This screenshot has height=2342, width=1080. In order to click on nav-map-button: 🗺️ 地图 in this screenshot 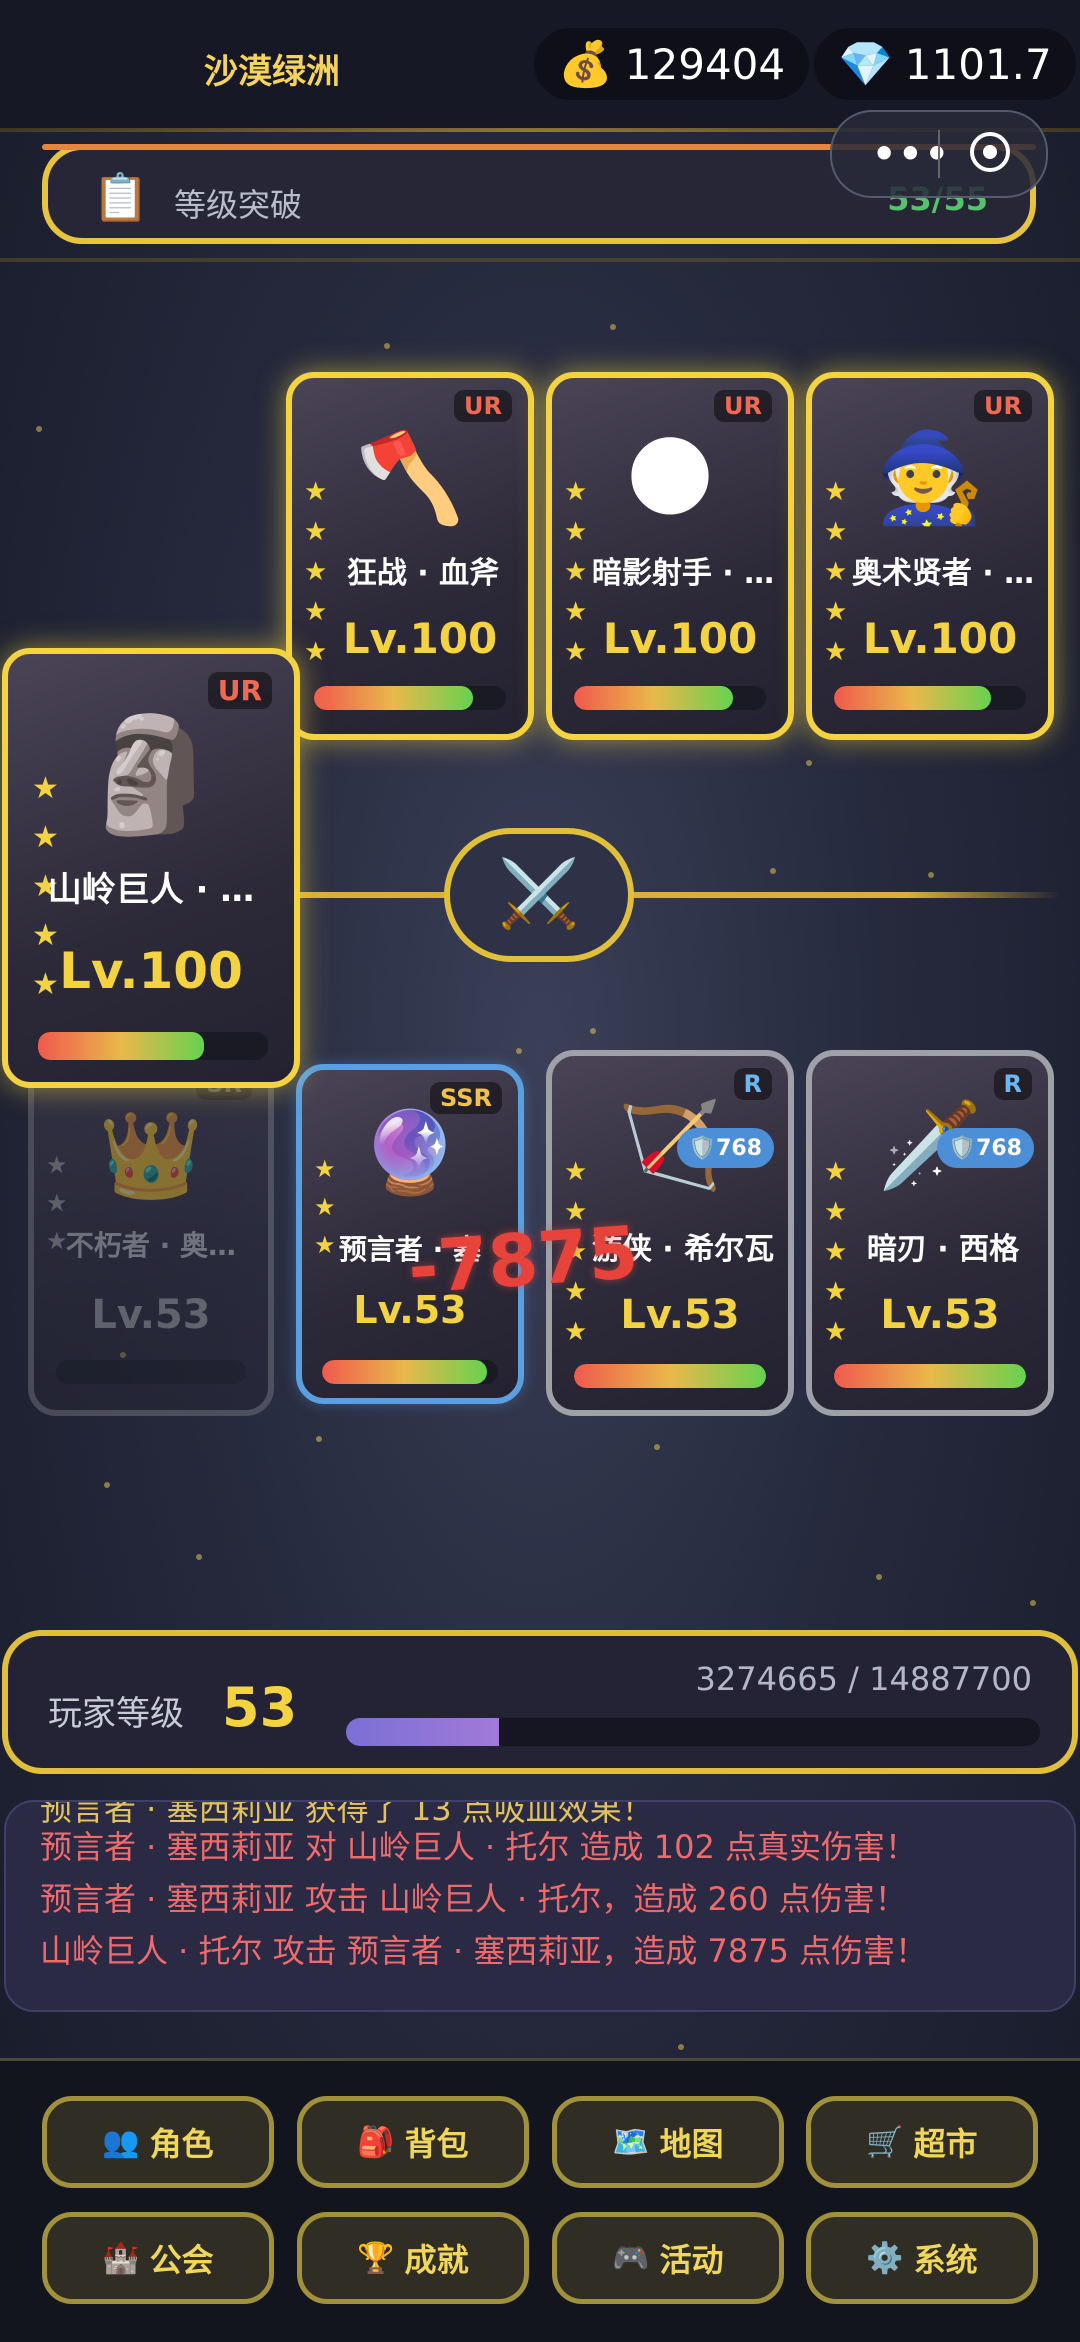, I will do `click(668, 2142)`.